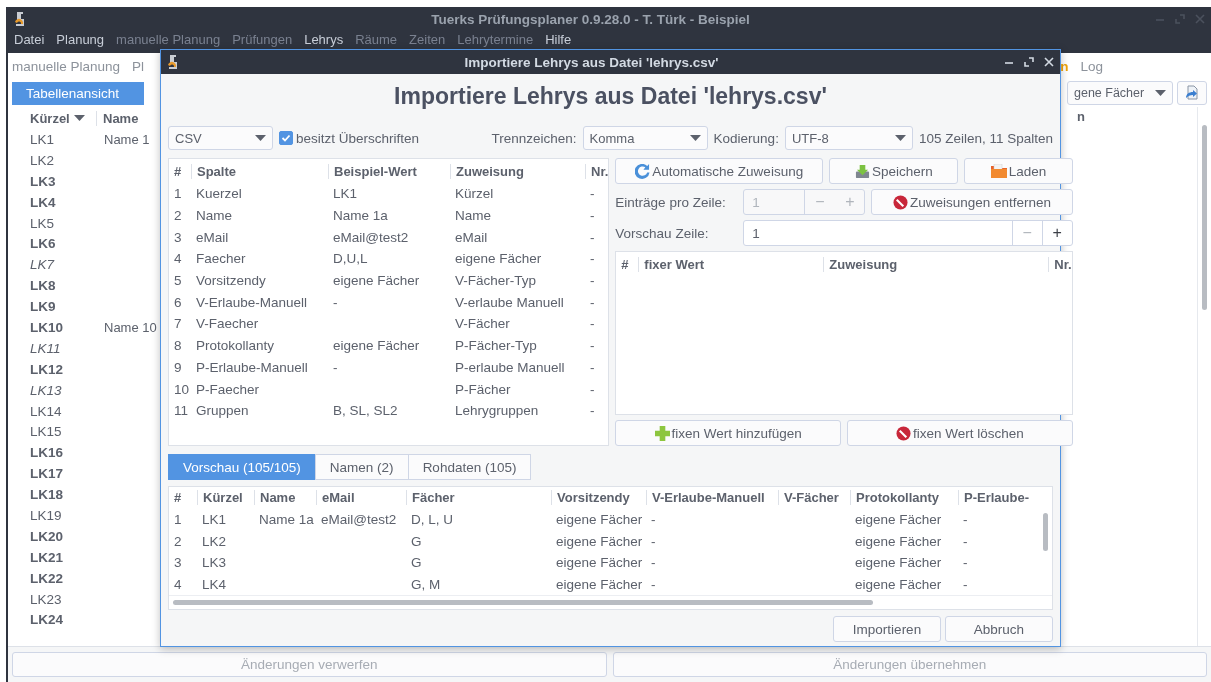 The width and height of the screenshot is (1211, 682). Describe the element at coordinates (376, 40) in the screenshot. I see `menu-item: Räume` at that location.